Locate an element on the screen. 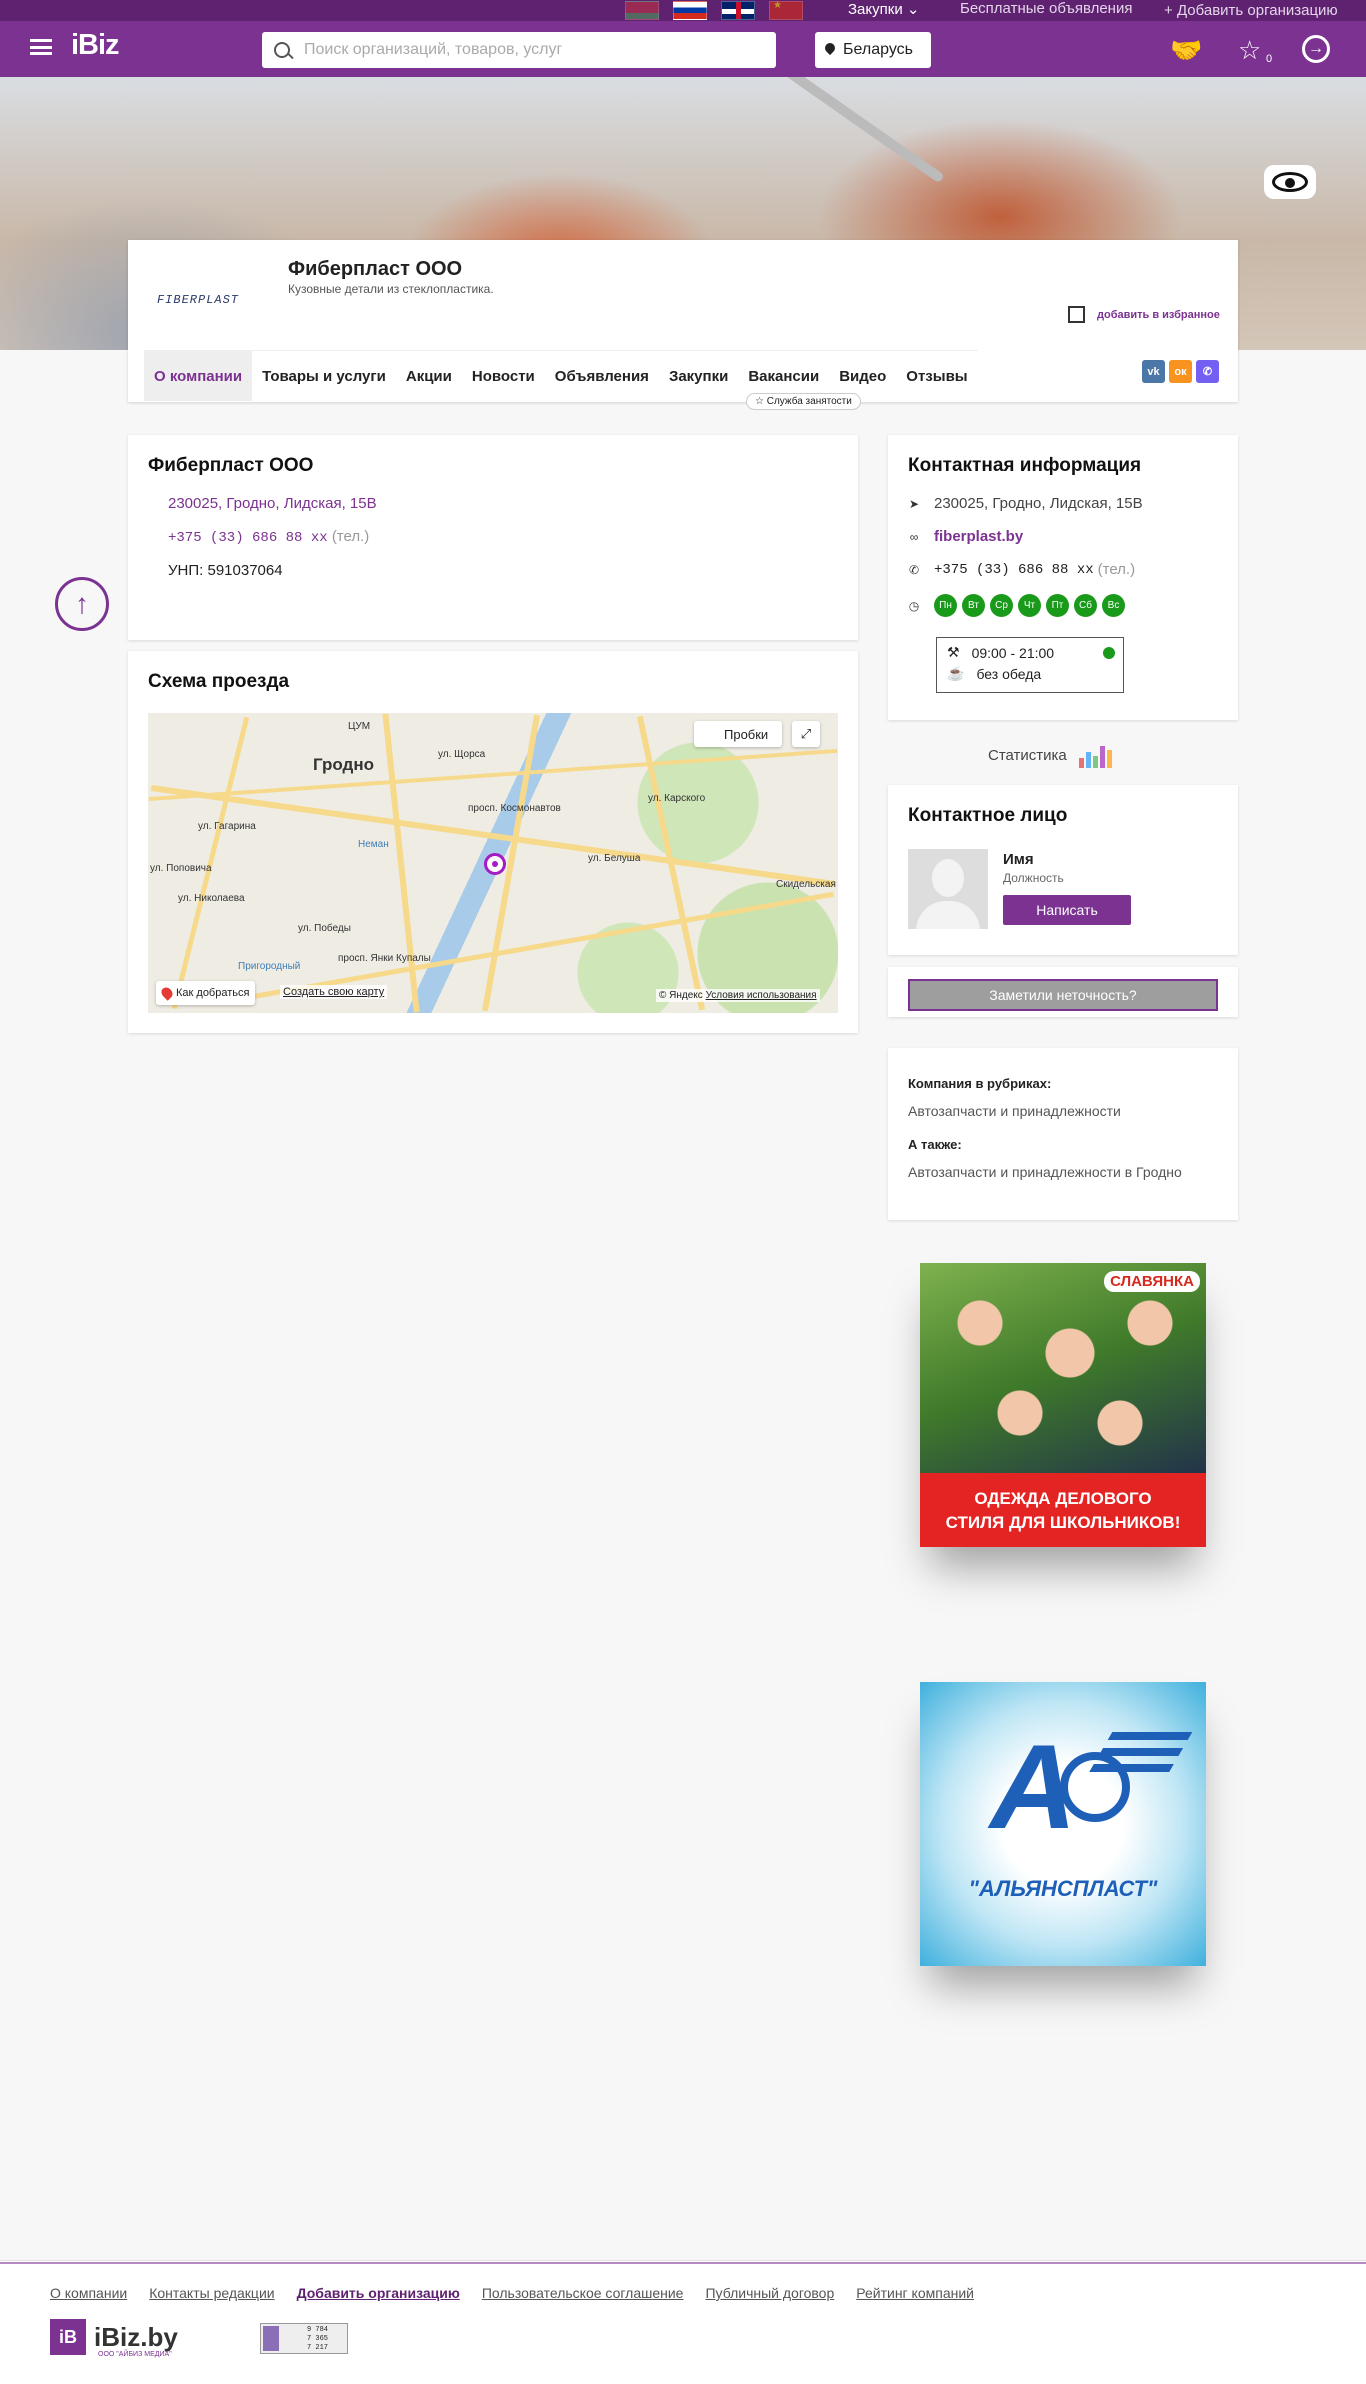  favorites-count: 0 is located at coordinates (1269, 59).